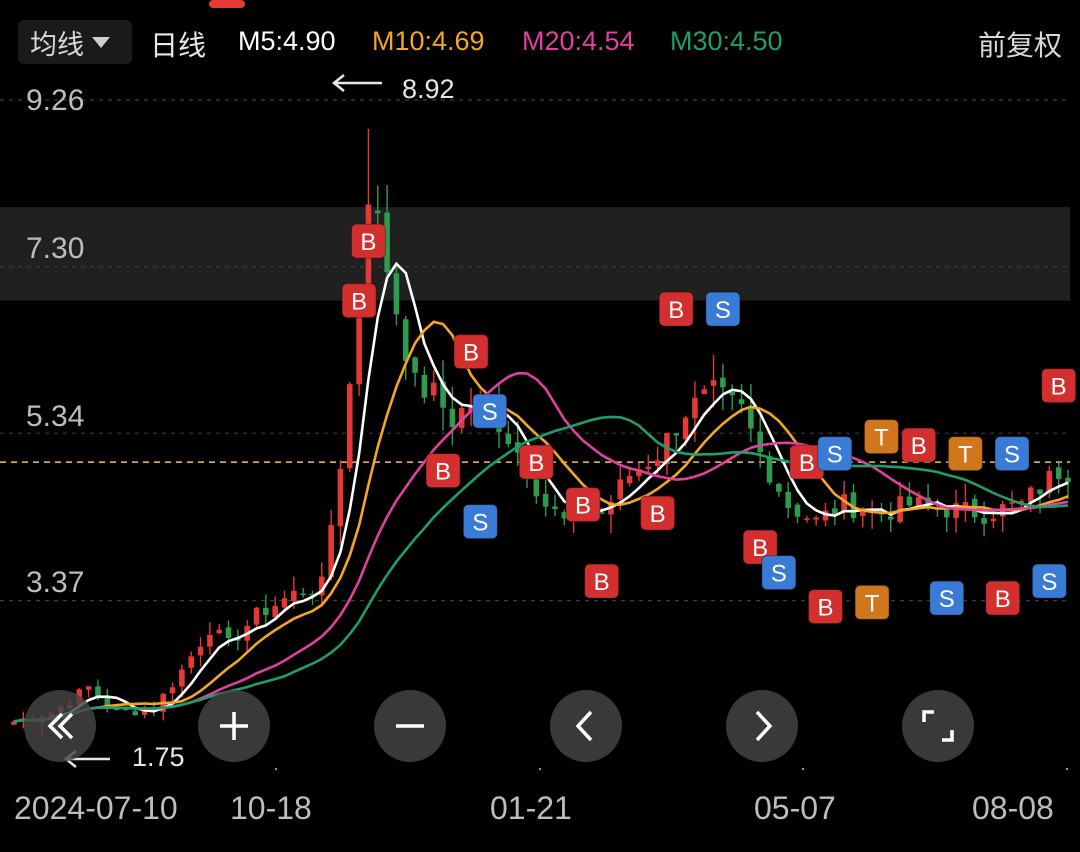  Describe the element at coordinates (55, 582) in the screenshot. I see `y-tick-label: 3.37` at that location.